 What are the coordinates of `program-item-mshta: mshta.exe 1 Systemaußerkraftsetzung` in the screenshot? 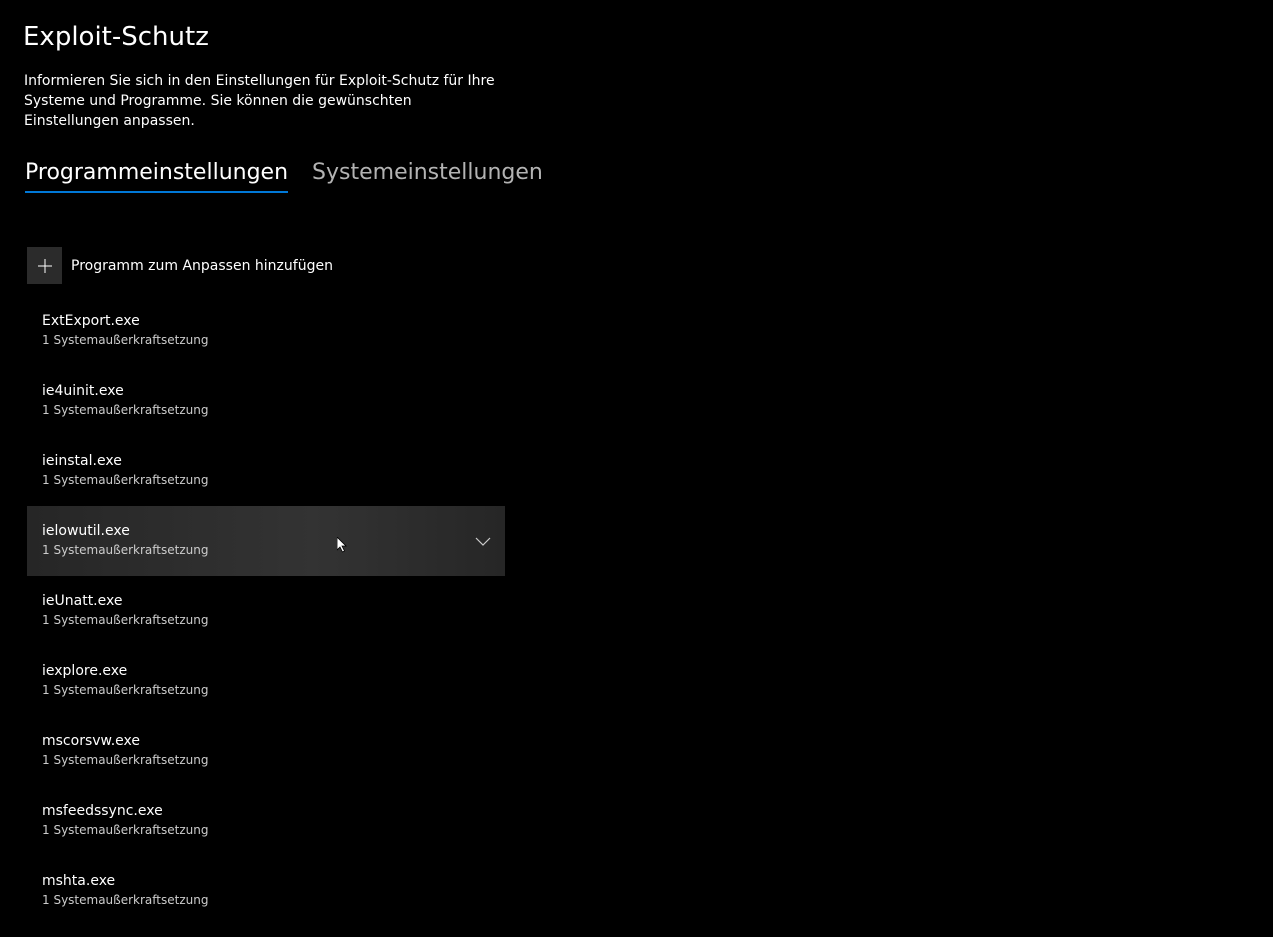 It's located at (266, 891).